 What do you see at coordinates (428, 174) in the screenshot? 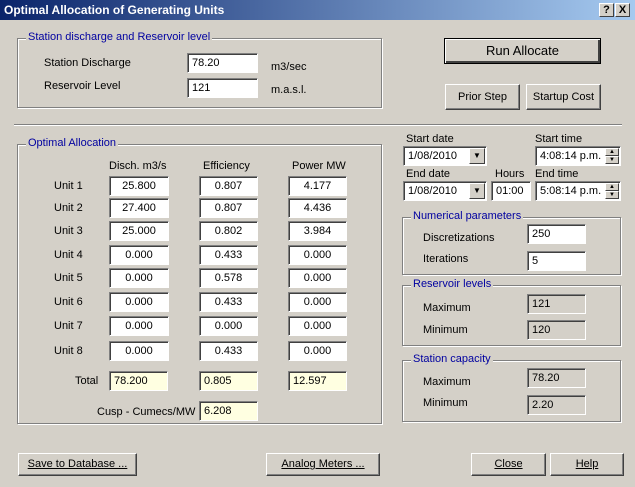
I see `end-date-label: End date` at bounding box center [428, 174].